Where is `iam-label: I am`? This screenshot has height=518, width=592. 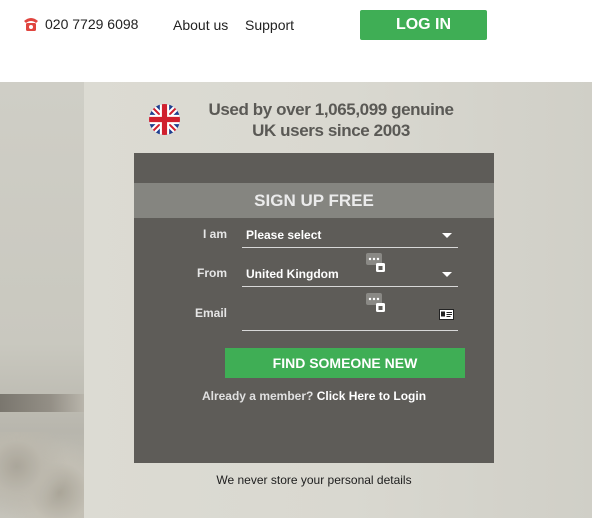
iam-label: I am is located at coordinates (214, 234).